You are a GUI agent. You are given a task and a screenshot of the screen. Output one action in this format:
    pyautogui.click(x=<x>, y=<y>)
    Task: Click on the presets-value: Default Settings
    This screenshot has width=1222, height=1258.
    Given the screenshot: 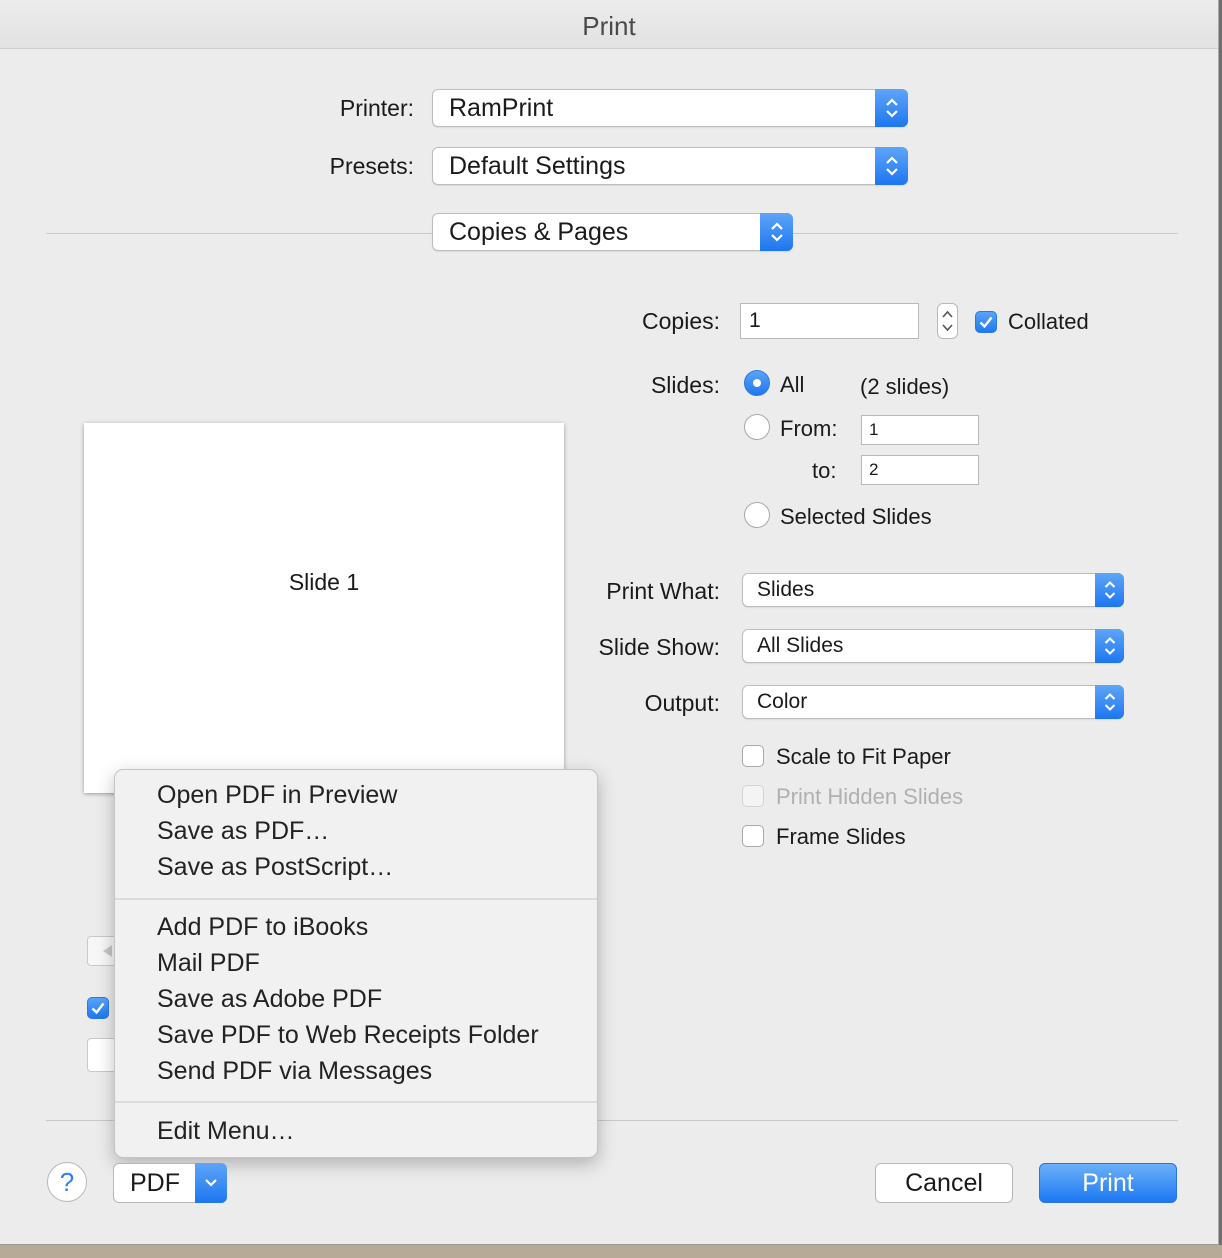 What is the action you would take?
    pyautogui.click(x=537, y=166)
    